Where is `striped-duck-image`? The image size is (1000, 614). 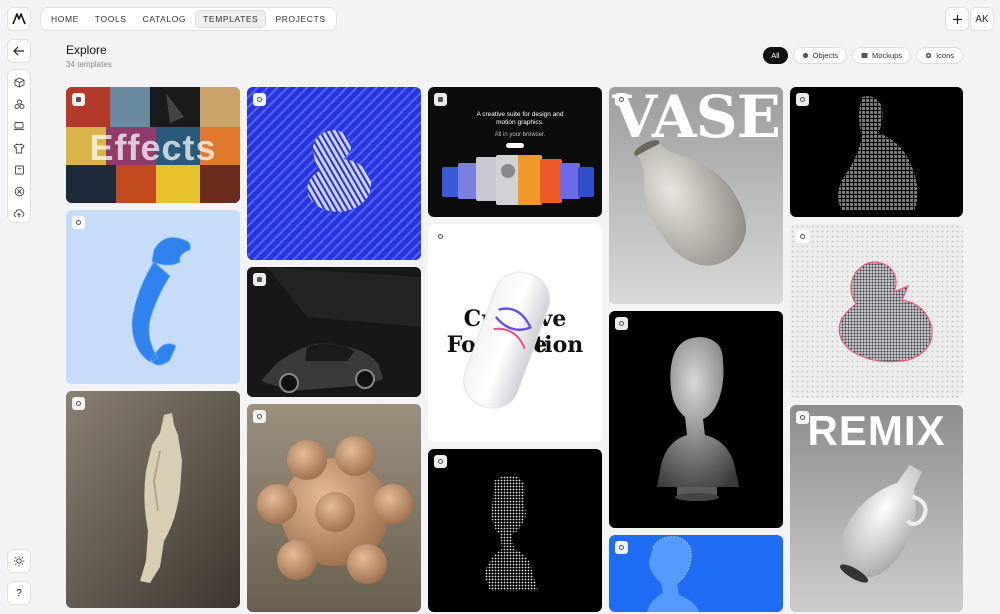
striped-duck-image is located at coordinates (334, 173).